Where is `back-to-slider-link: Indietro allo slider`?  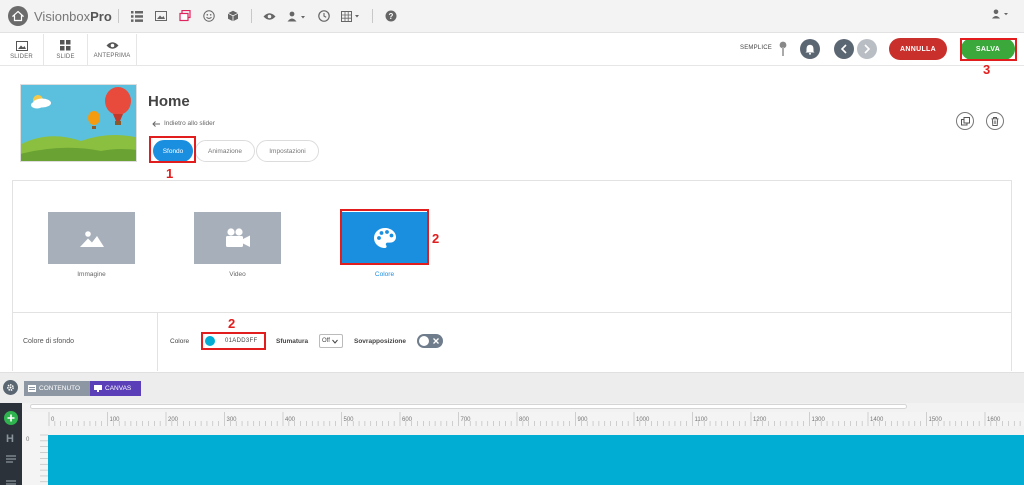
back-to-slider-link: Indietro allo slider is located at coordinates (183, 123).